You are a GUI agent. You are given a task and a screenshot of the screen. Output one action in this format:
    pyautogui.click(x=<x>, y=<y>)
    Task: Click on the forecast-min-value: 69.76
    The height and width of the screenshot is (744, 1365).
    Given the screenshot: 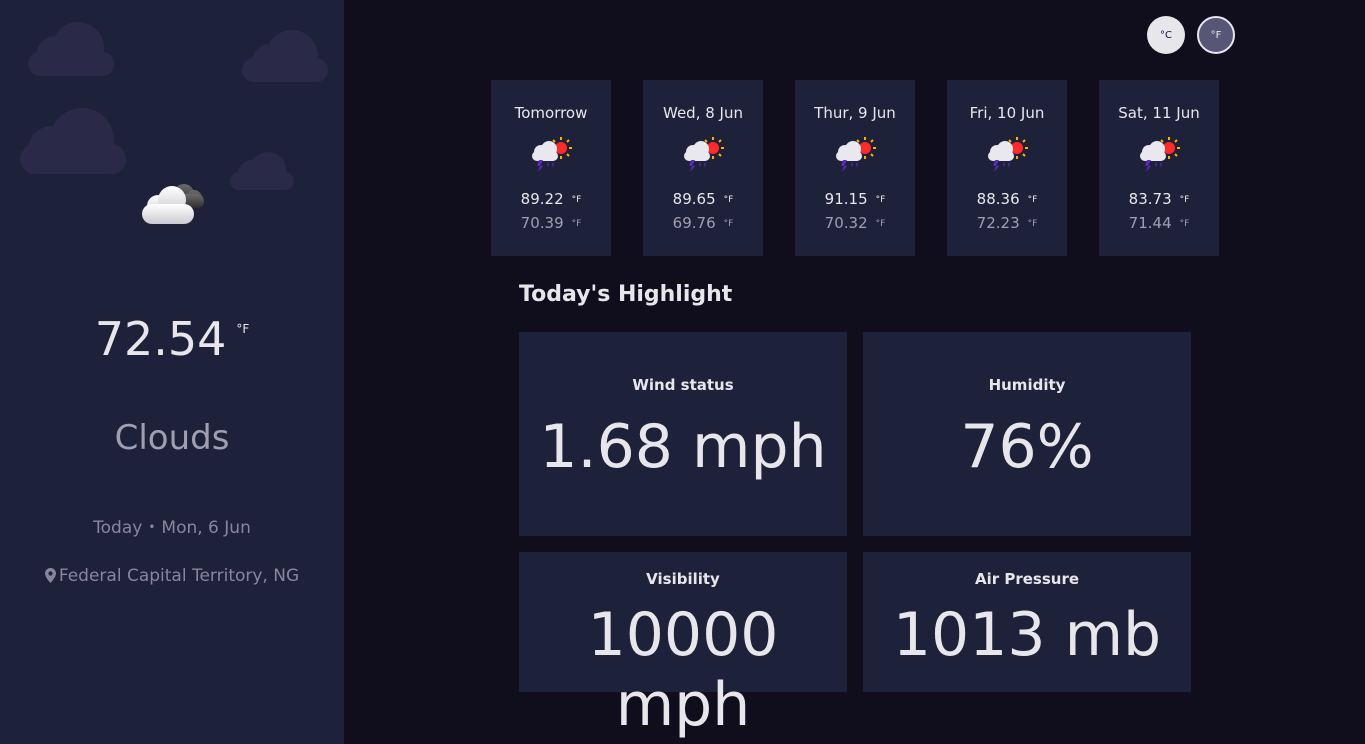 What is the action you would take?
    pyautogui.click(x=694, y=223)
    